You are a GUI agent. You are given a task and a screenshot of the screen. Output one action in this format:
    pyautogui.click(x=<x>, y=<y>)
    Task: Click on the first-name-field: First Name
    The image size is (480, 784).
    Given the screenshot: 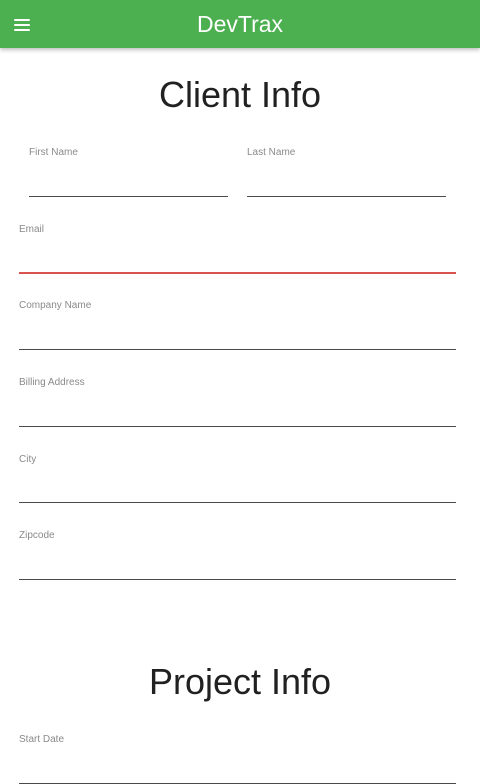 What is the action you would take?
    pyautogui.click(x=128, y=172)
    